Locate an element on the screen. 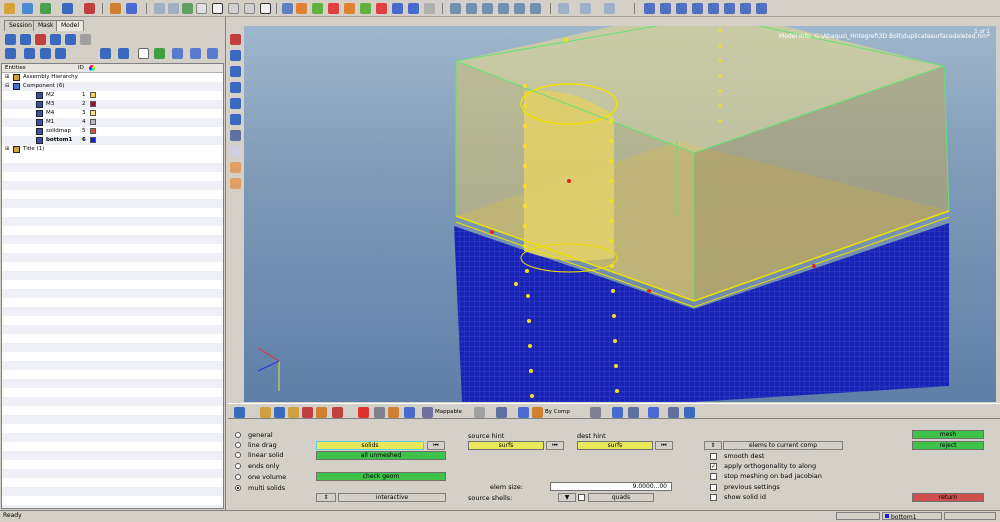 This screenshot has height=522, width=1000. browser-tool-5-icon is located at coordinates (70, 39).